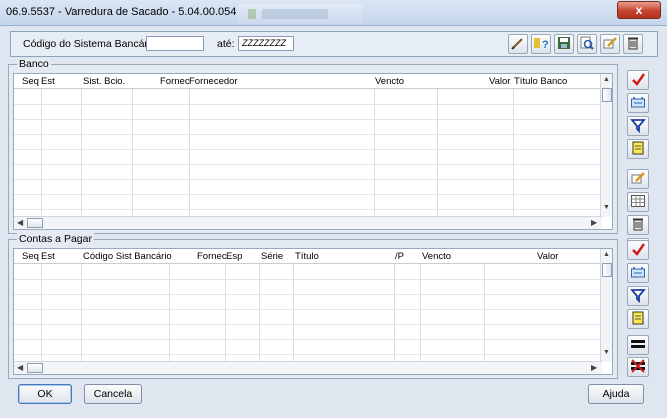 This screenshot has height=418, width=667. Describe the element at coordinates (616, 394) in the screenshot. I see `help-button: Ajuda` at that location.